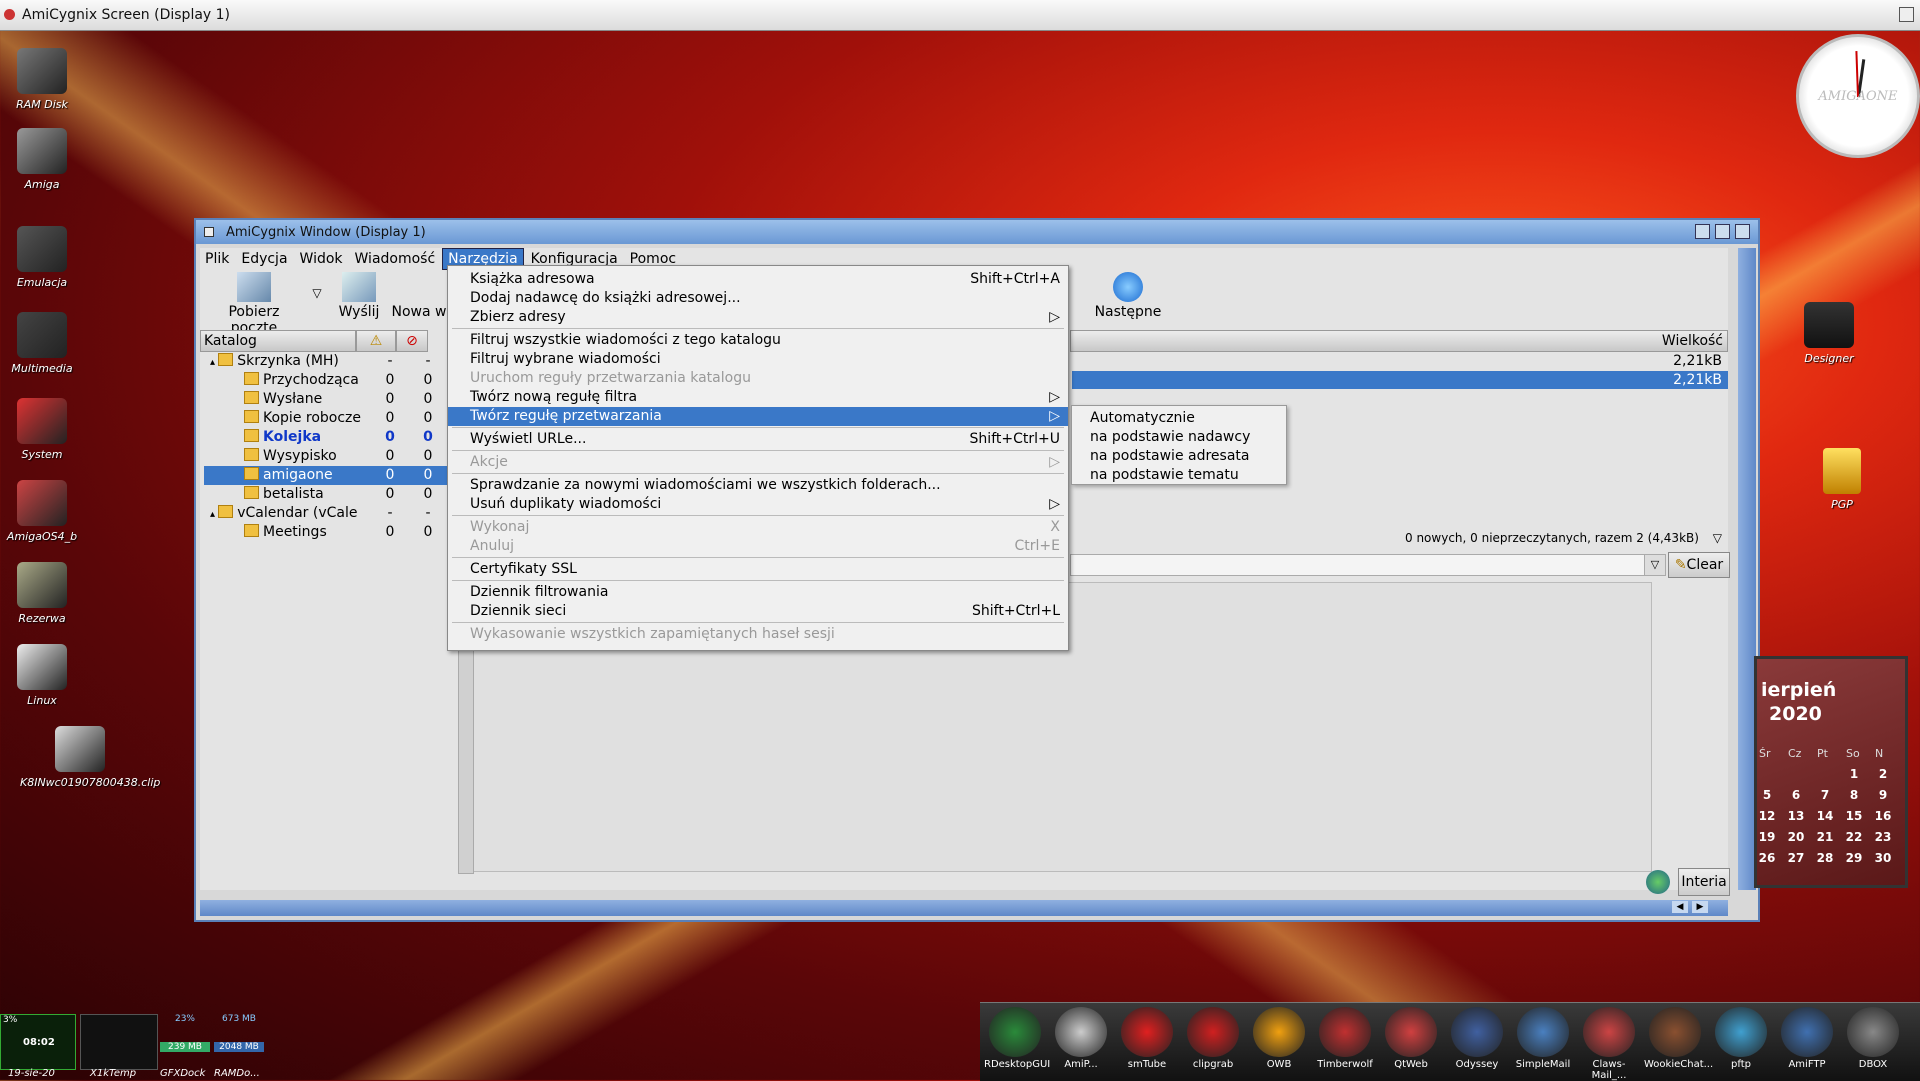 Image resolution: width=1920 pixels, height=1081 pixels. What do you see at coordinates (1399, 341) in the screenshot?
I see `size-column-header: Wielkość` at bounding box center [1399, 341].